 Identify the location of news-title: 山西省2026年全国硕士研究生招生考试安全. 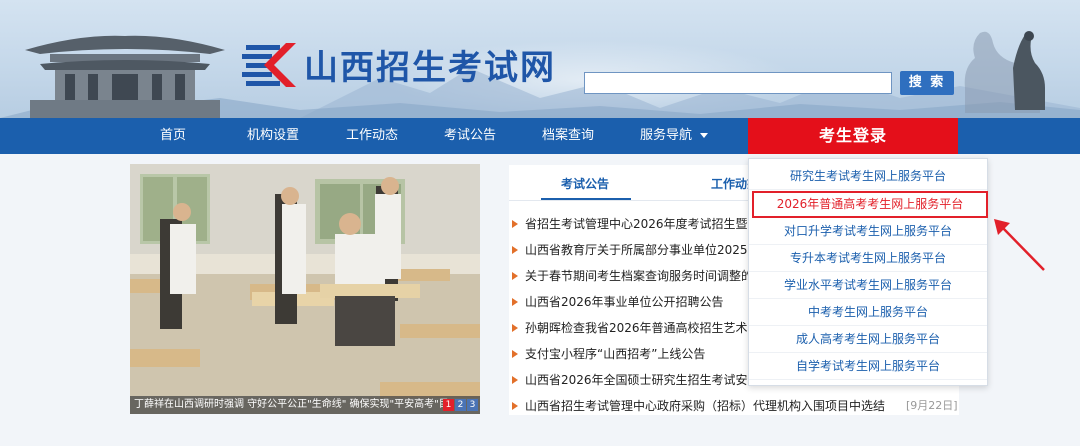
(642, 380).